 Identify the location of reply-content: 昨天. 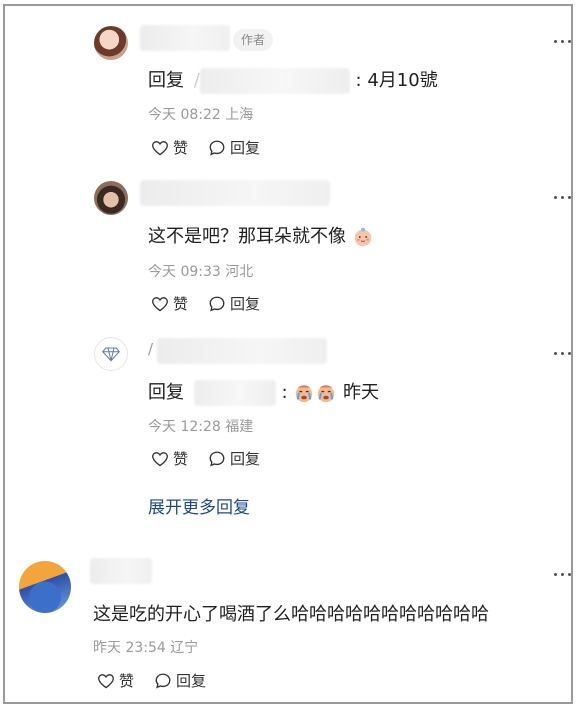
(361, 392).